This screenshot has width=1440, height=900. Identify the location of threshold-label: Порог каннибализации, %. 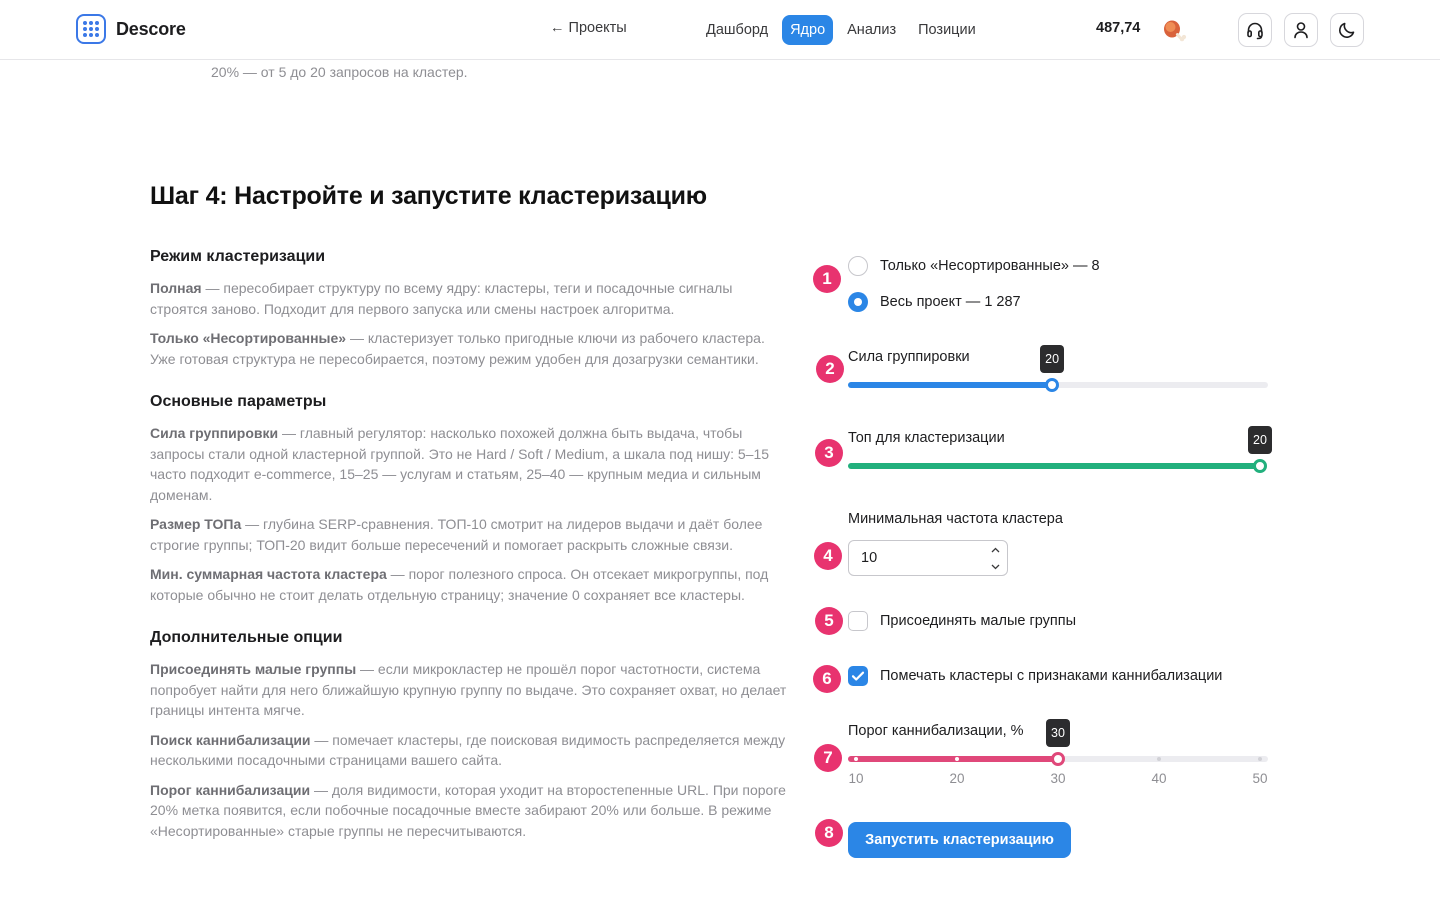
(936, 731).